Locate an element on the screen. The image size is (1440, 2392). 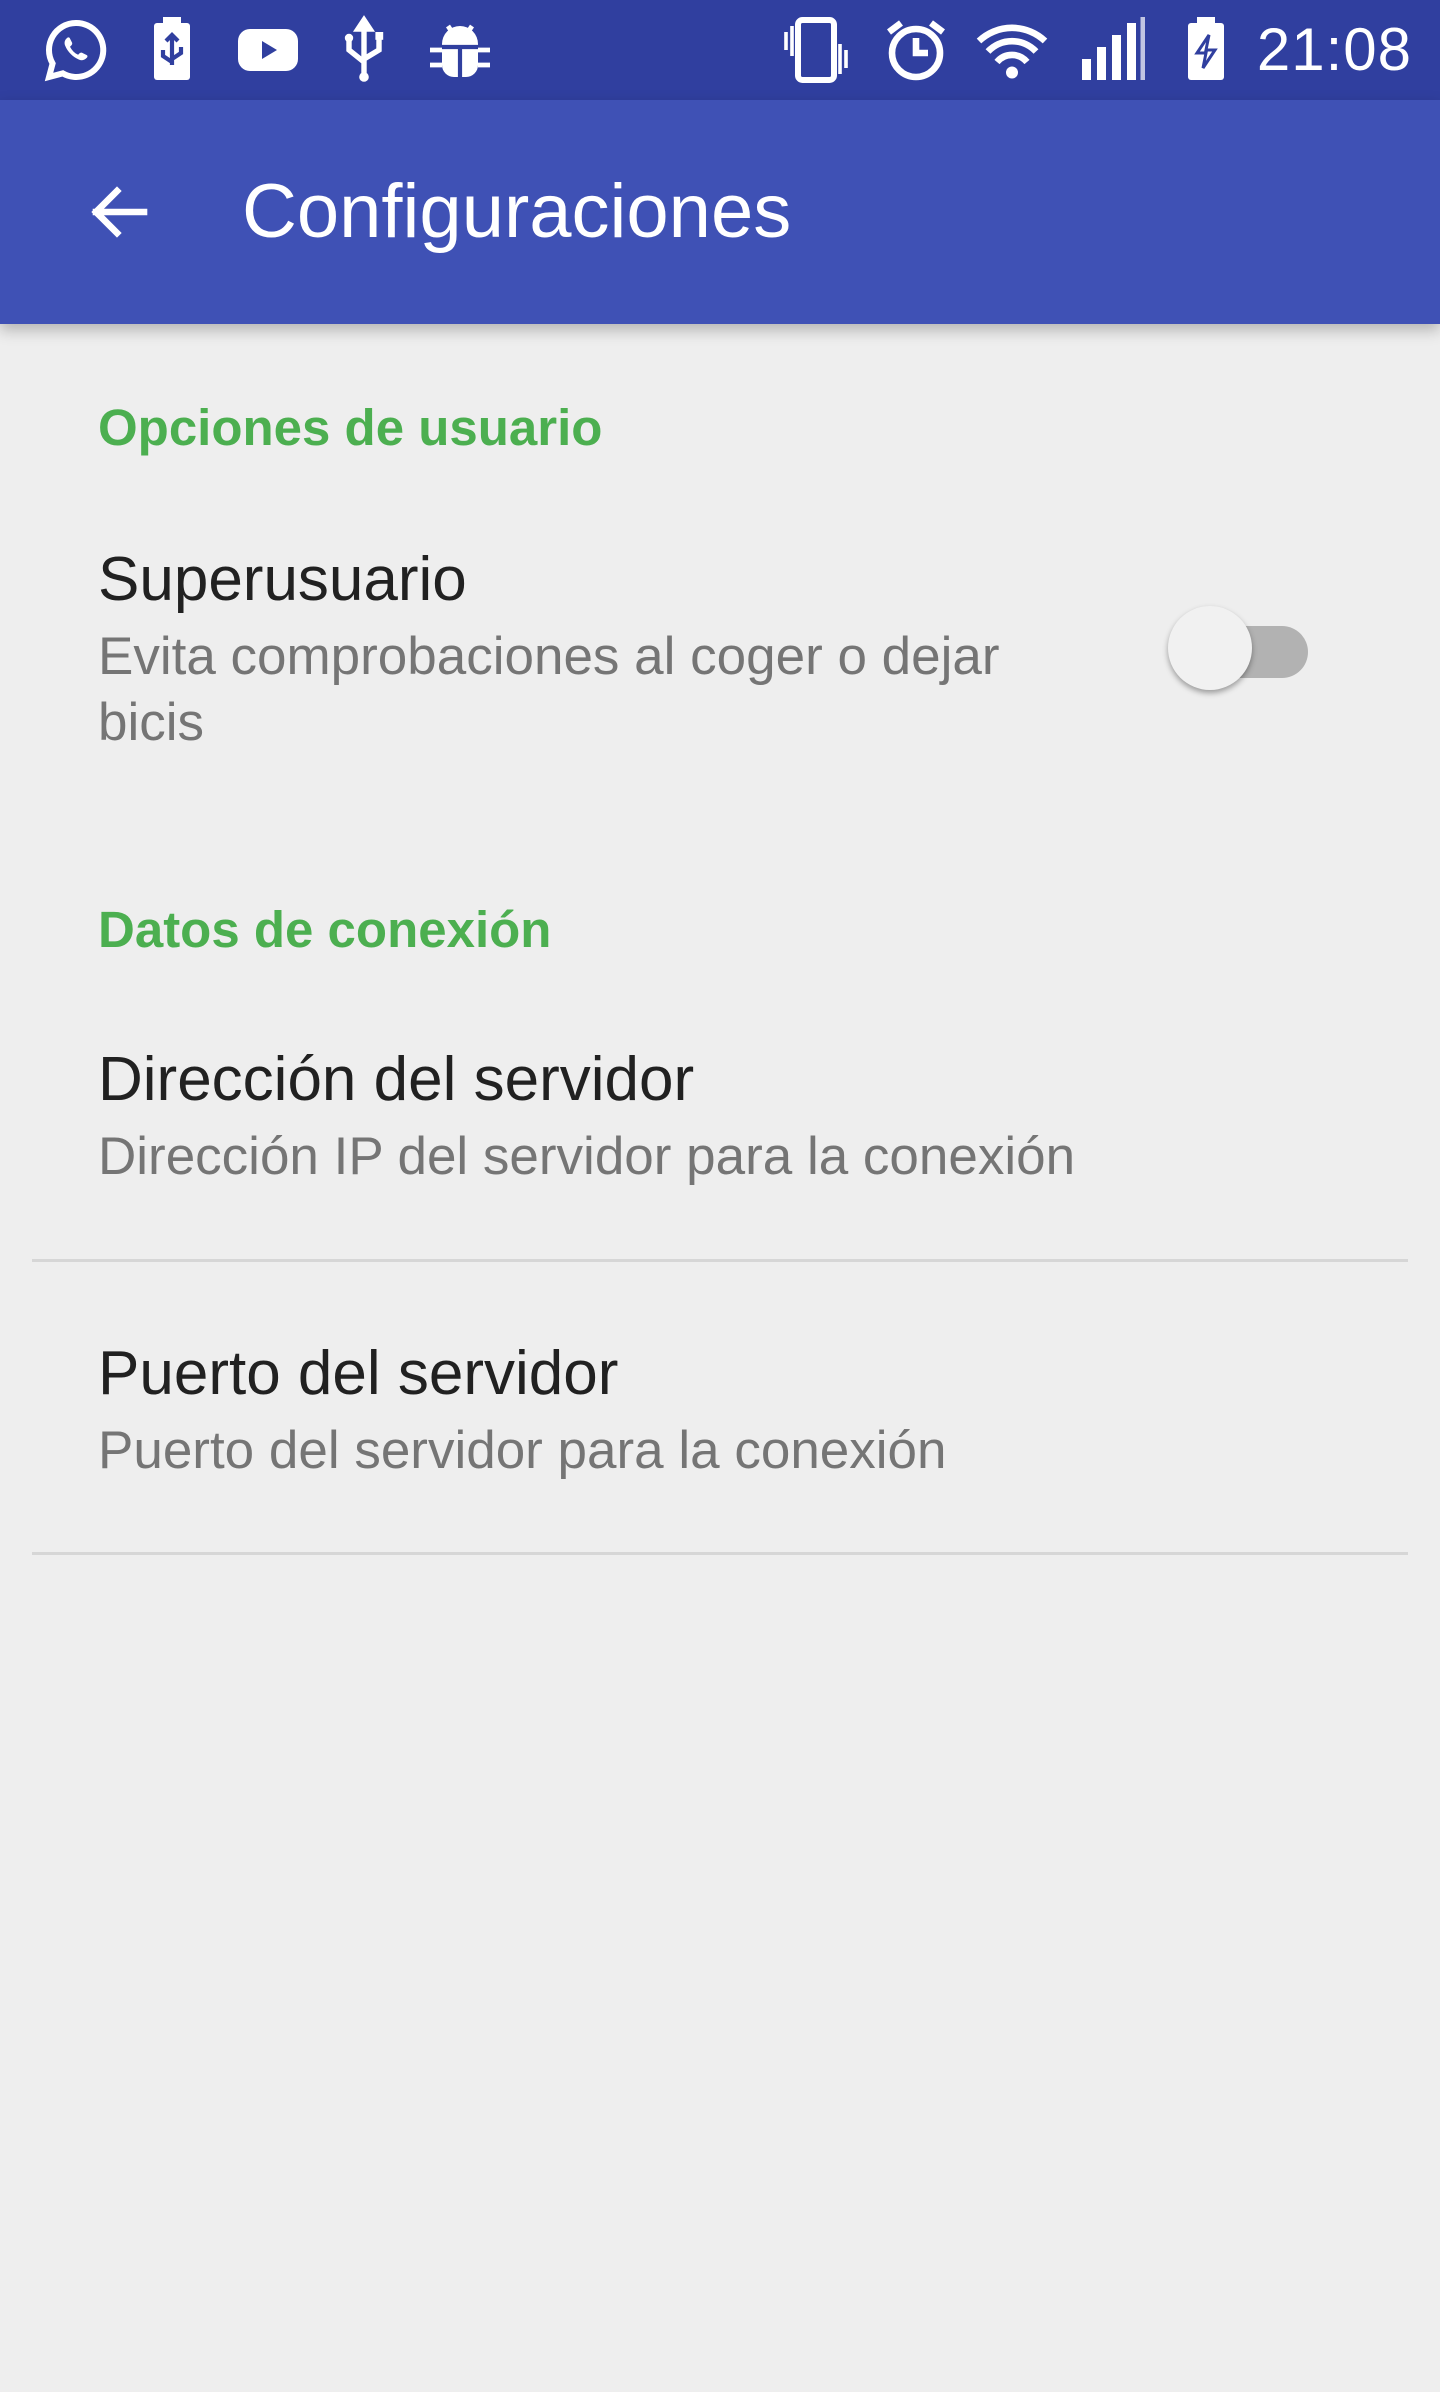
usb-icon is located at coordinates (364, 50).